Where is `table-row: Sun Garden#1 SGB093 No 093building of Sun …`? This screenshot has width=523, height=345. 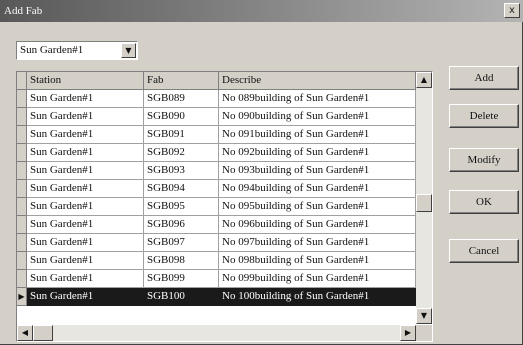
table-row: Sun Garden#1 SGB093 No 093building of Sun … is located at coordinates (216, 171).